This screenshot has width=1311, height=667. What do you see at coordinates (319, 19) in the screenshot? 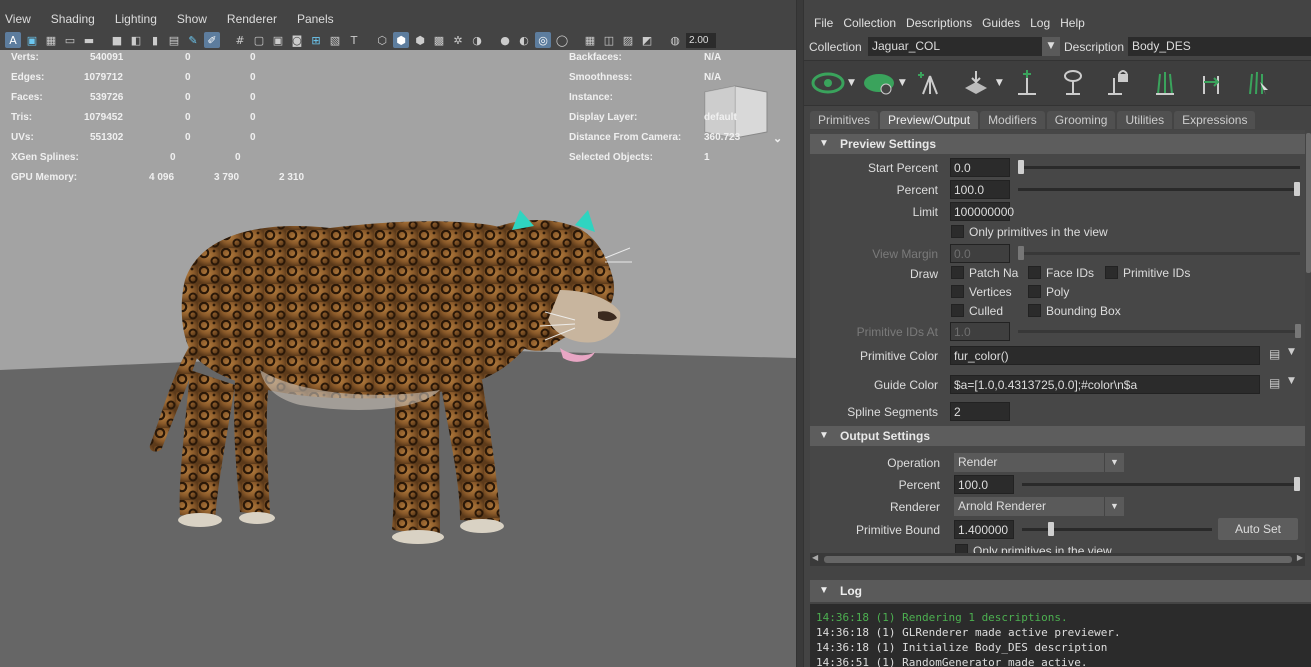
I see `menu-panels: Panels` at bounding box center [319, 19].